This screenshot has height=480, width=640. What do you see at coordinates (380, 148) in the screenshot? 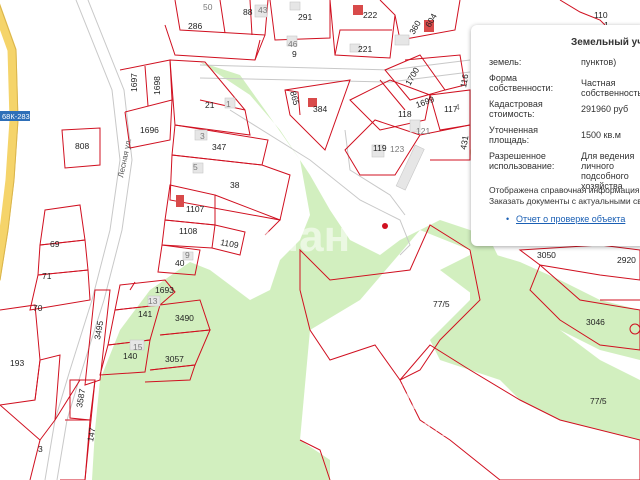
I see `parcel-number: 119` at bounding box center [380, 148].